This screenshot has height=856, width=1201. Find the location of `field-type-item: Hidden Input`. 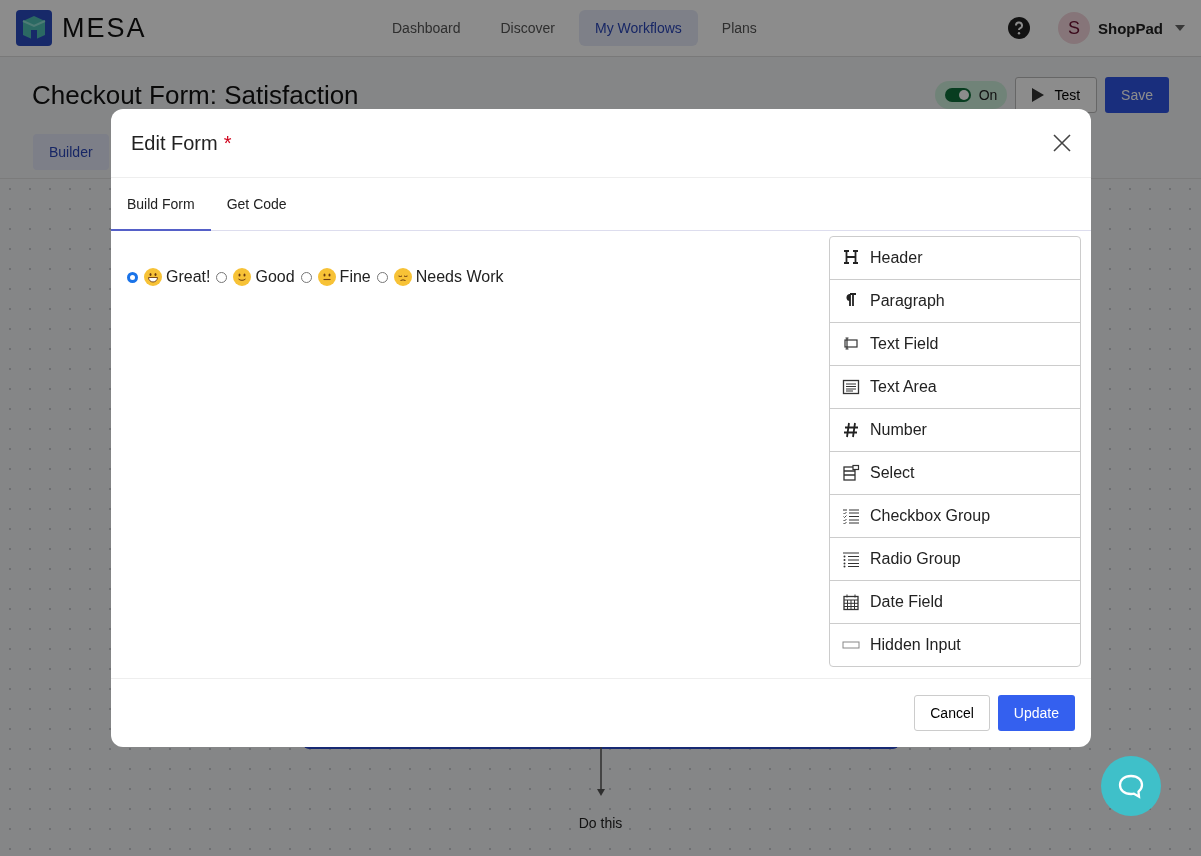

field-type-item: Hidden Input is located at coordinates (955, 644).